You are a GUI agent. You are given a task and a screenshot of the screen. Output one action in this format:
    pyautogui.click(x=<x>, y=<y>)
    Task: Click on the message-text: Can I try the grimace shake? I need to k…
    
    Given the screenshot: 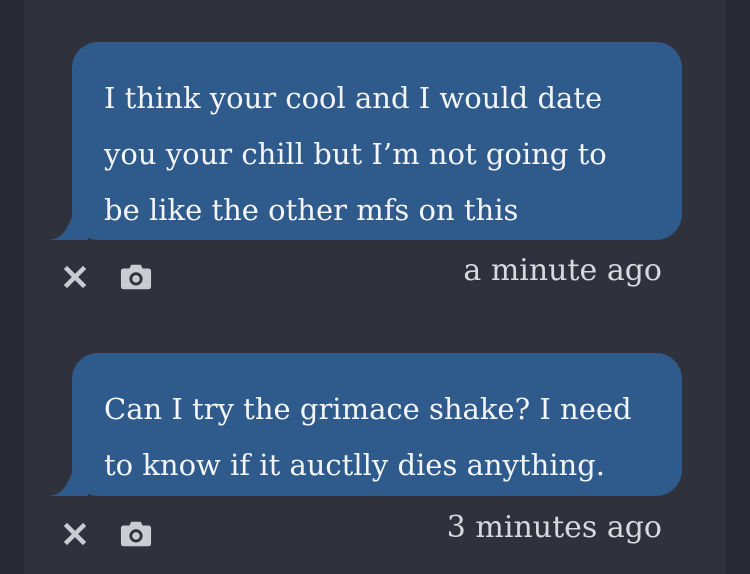 What is the action you would take?
    pyautogui.click(x=368, y=437)
    